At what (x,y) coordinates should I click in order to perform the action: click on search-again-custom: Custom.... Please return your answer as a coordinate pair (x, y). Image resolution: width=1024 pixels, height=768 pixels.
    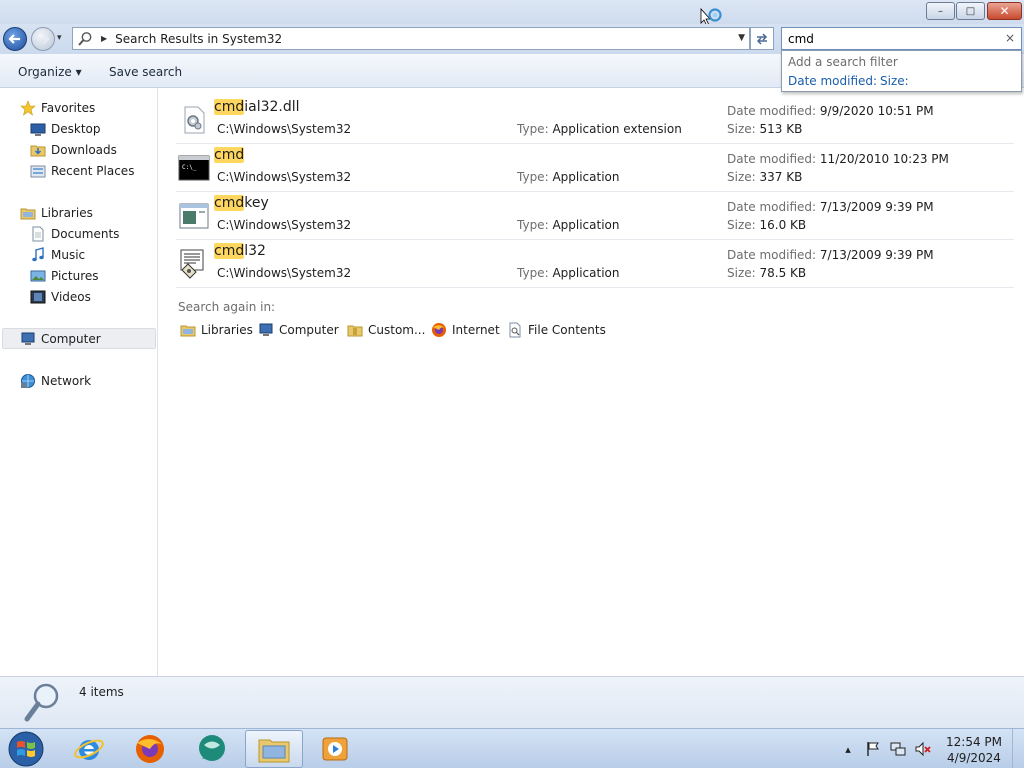
    Looking at the image, I should click on (386, 330).